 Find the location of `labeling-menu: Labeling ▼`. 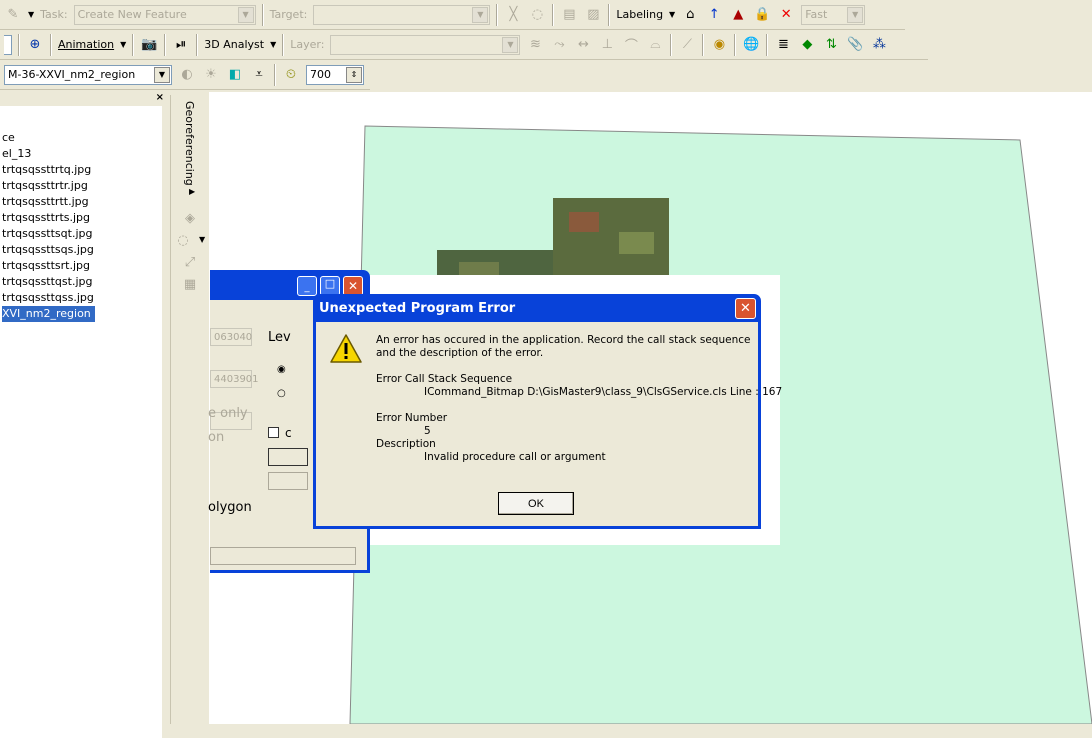

labeling-menu: Labeling ▼ is located at coordinates (645, 14).